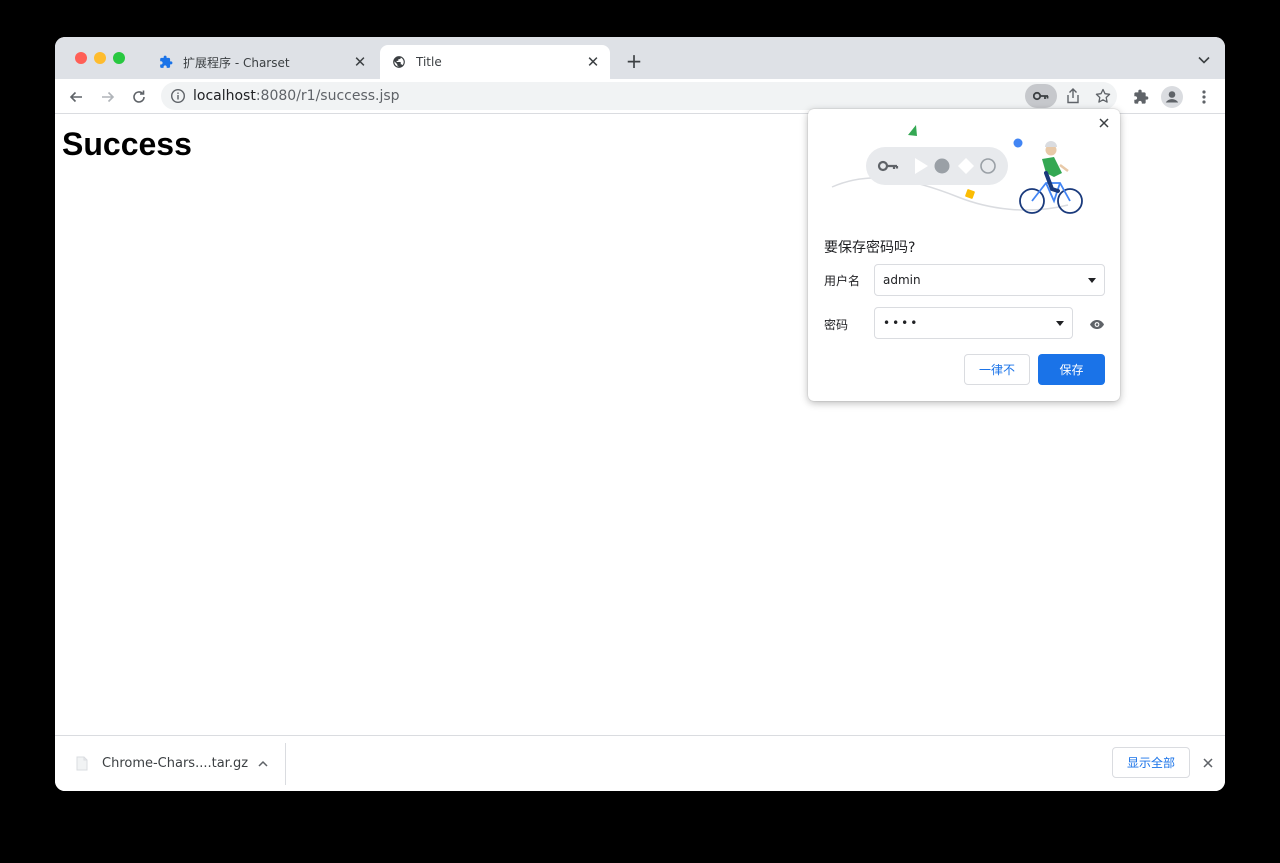  What do you see at coordinates (178, 96) in the screenshot?
I see `info-icon` at bounding box center [178, 96].